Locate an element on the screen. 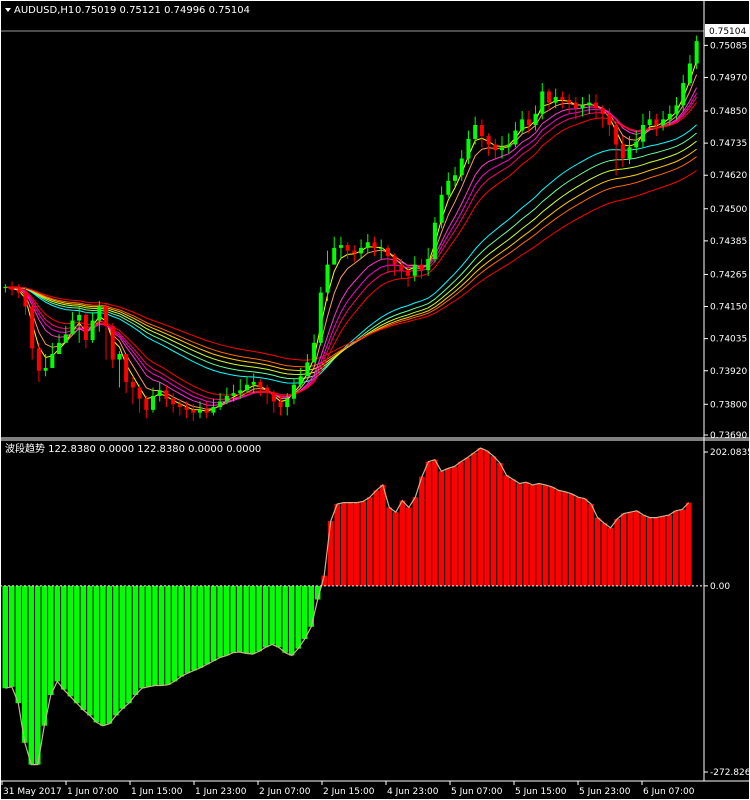 This screenshot has width=750, height=800. chevron-down-icon is located at coordinates (8, 10).